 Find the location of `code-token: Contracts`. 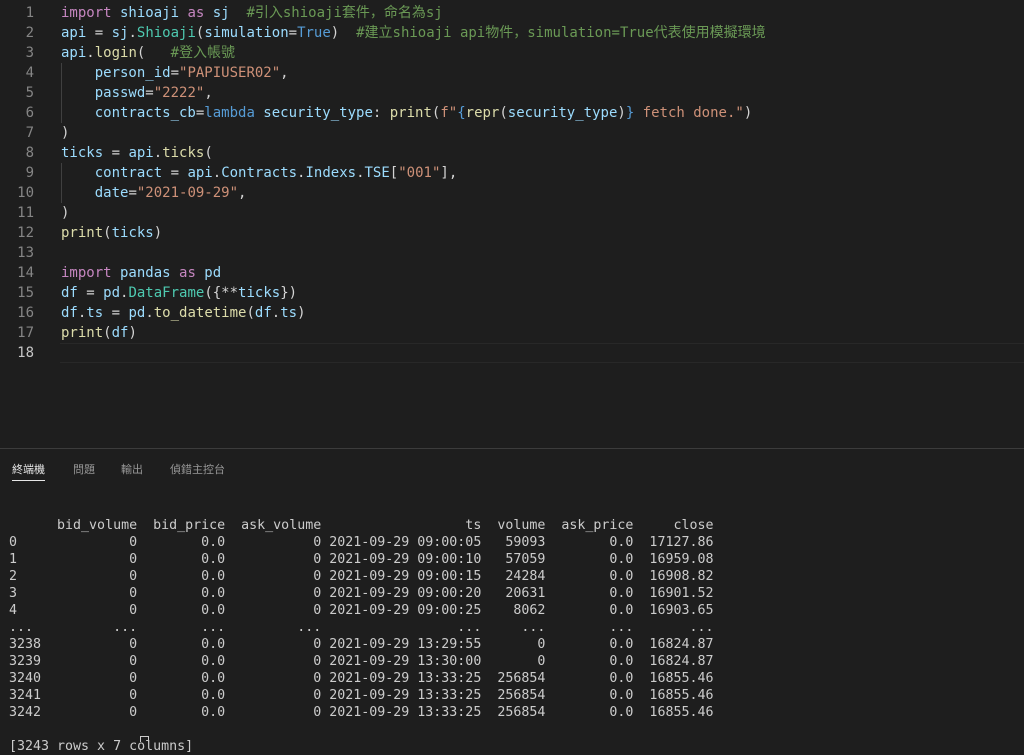

code-token: Contracts is located at coordinates (259, 173).